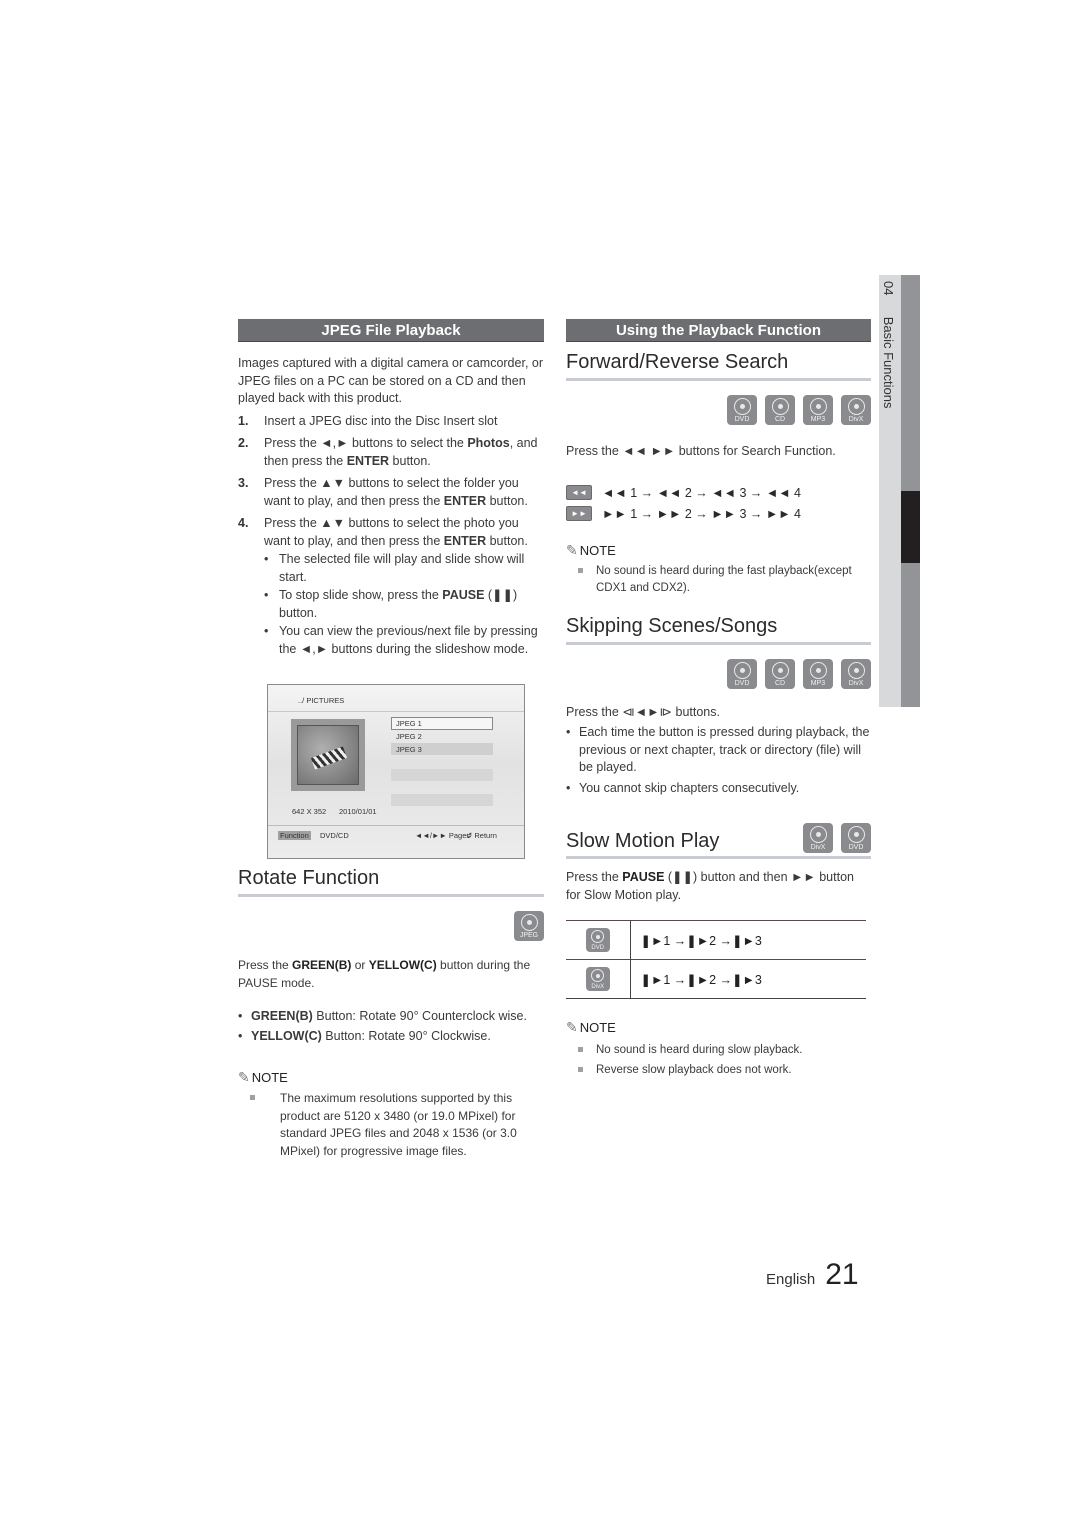 Image resolution: width=1080 pixels, height=1527 pixels. I want to click on slow-motion-table: DVD ❚►1 →❚►2 →❚►3 DivX ❚►1 →❚►2 →❚►3, so click(716, 959).